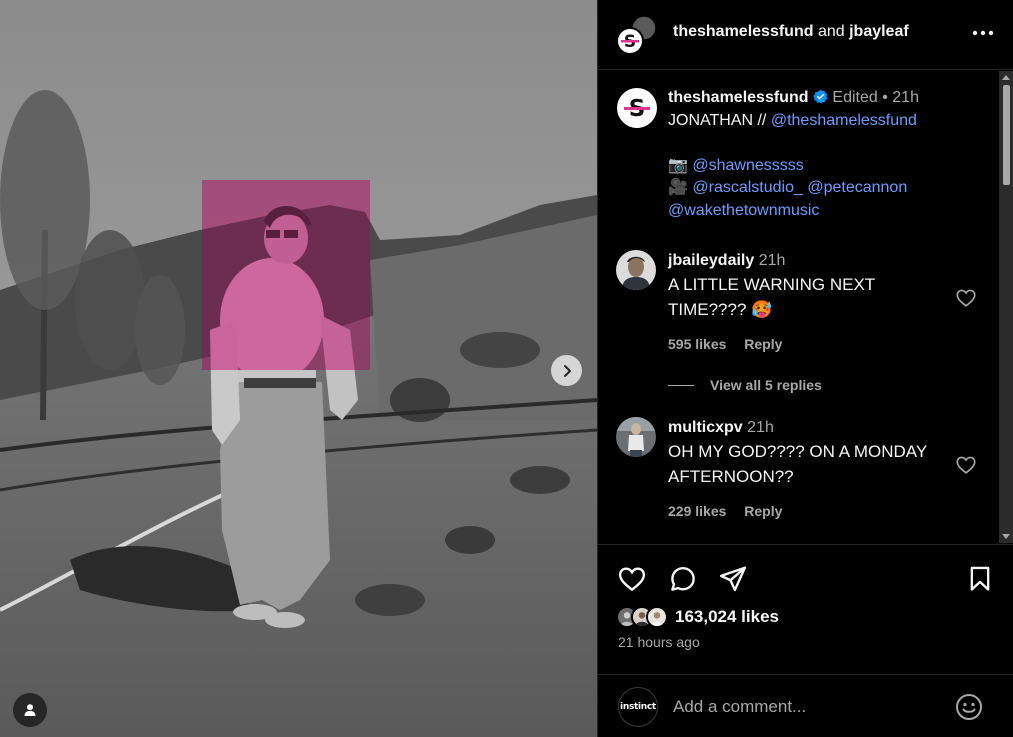  I want to click on comment-button, so click(683, 579).